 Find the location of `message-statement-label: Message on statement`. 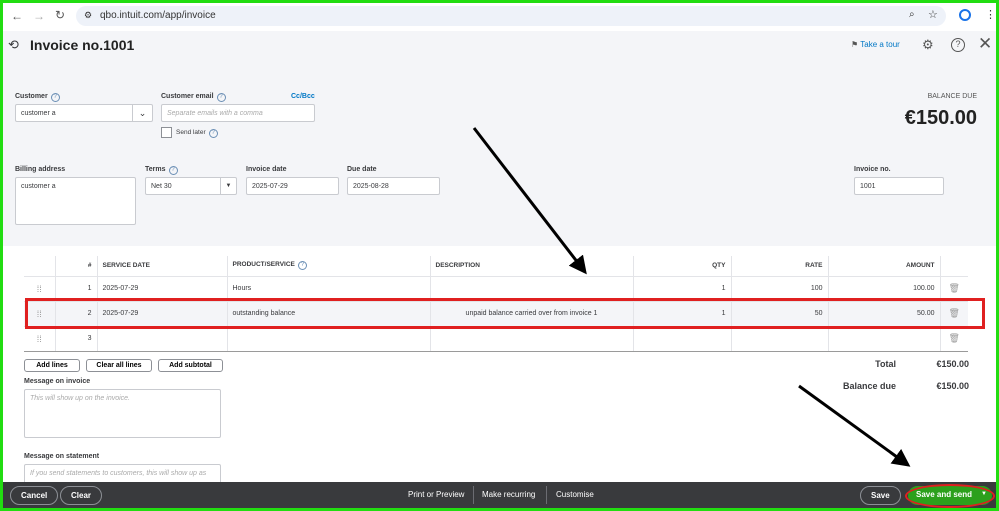

message-statement-label: Message on statement is located at coordinates (62, 456).